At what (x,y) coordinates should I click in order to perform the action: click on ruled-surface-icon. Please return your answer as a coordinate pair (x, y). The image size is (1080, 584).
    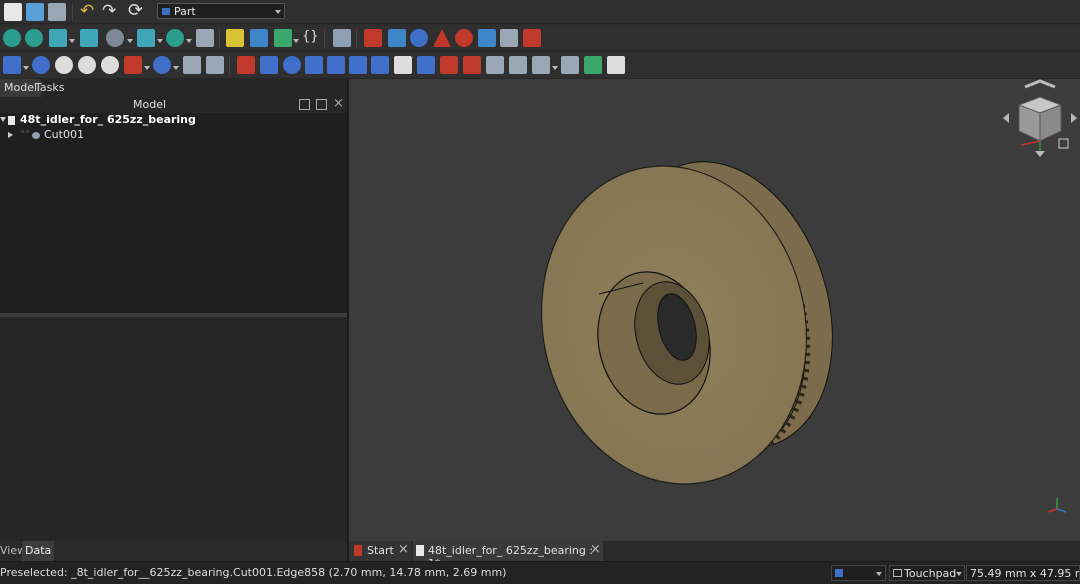
    Looking at the image, I should click on (403, 65).